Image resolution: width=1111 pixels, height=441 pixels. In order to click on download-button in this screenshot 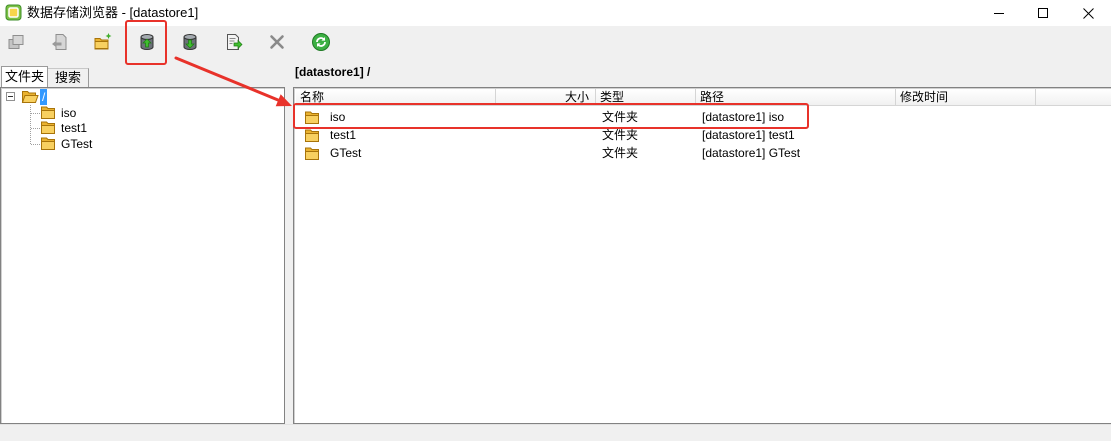, I will do `click(190, 42)`.